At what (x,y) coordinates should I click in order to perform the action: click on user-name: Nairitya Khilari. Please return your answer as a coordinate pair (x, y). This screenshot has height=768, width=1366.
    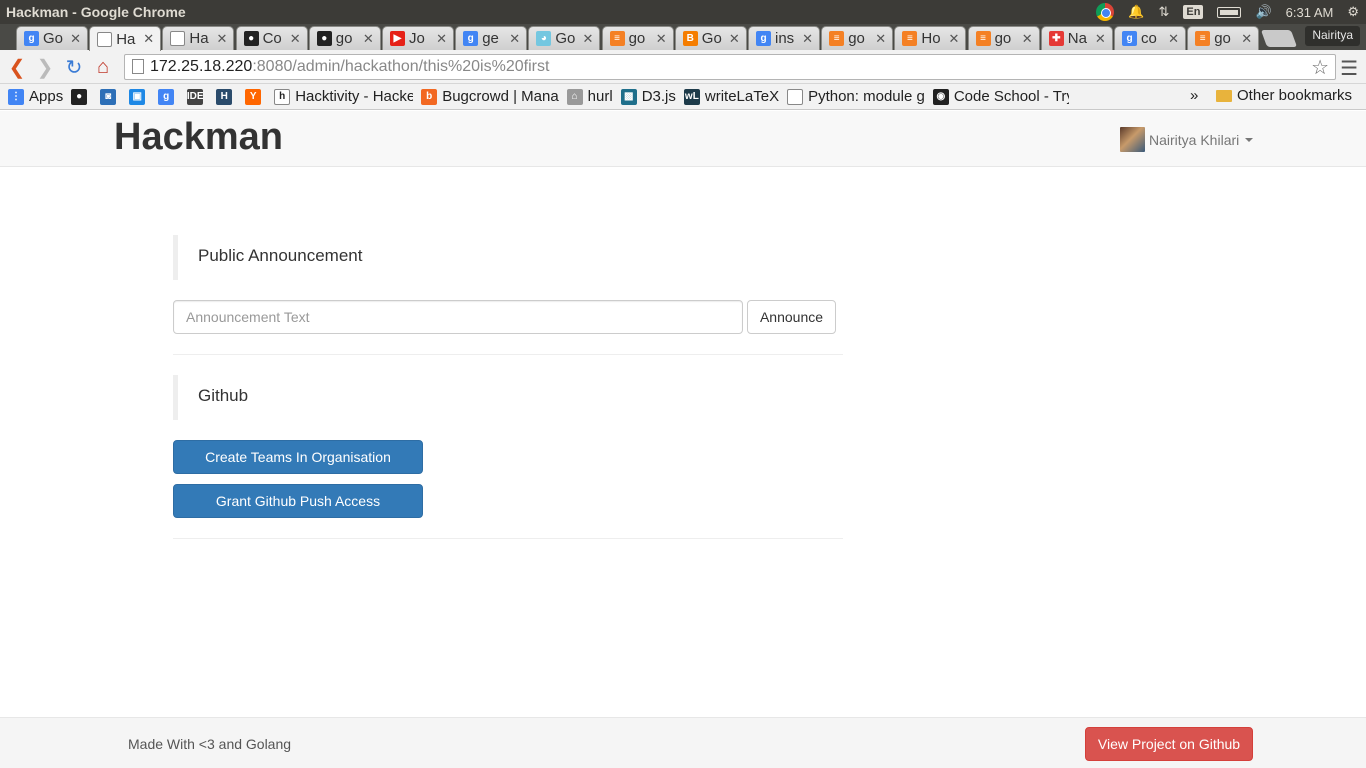
    Looking at the image, I should click on (1194, 139).